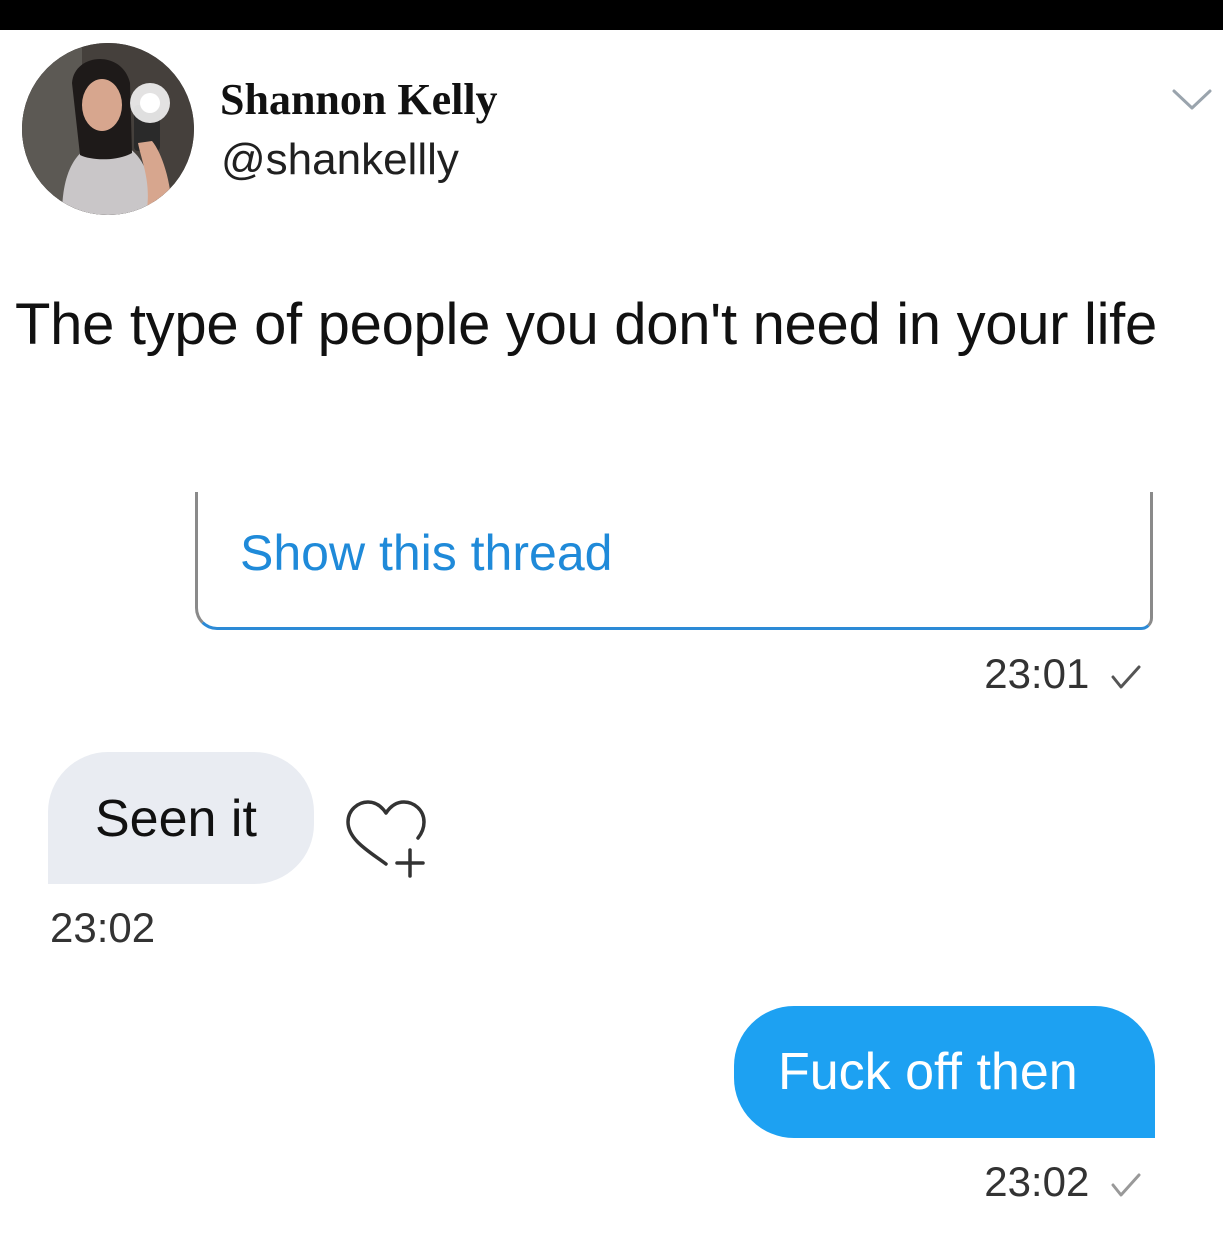 The image size is (1223, 1249). Describe the element at coordinates (928, 1072) in the screenshot. I see `outgoing-message-text: Fuck off then` at that location.